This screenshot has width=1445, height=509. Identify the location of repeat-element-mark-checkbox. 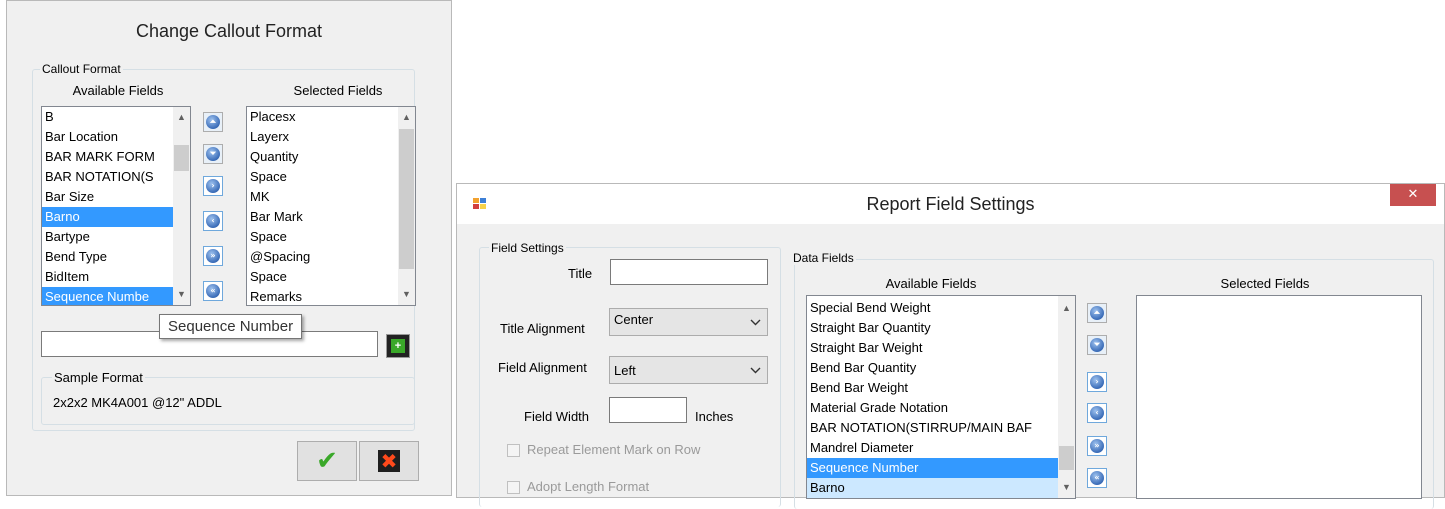
(513, 450).